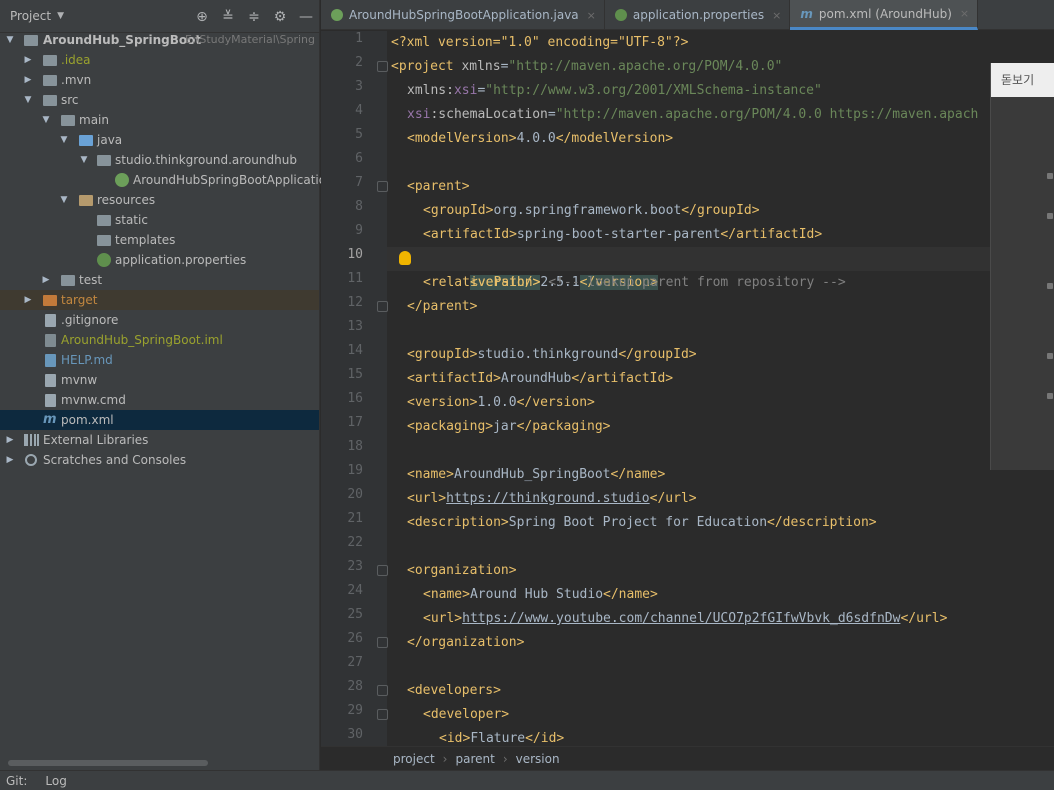 This screenshot has width=1054, height=790. I want to click on tab-label: pom.xml (AroundHub), so click(885, 13).